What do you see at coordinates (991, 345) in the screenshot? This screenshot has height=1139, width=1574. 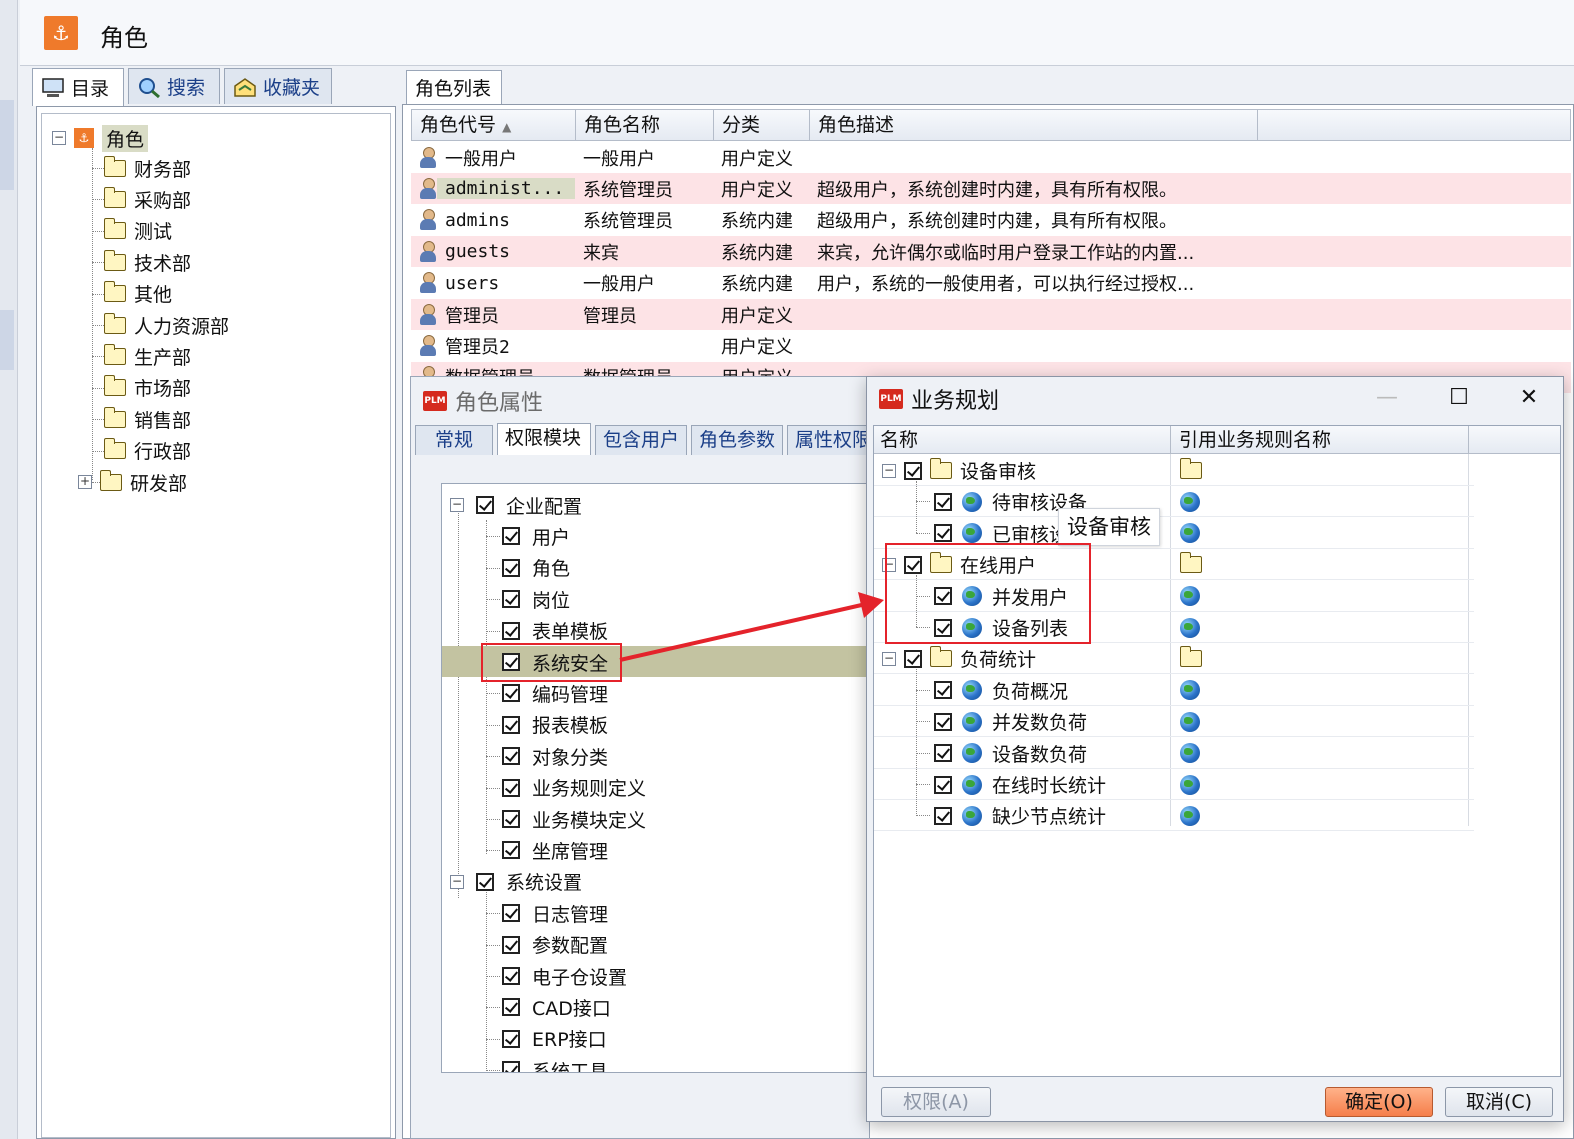 I see `table-row: 管理员2 用户定义` at bounding box center [991, 345].